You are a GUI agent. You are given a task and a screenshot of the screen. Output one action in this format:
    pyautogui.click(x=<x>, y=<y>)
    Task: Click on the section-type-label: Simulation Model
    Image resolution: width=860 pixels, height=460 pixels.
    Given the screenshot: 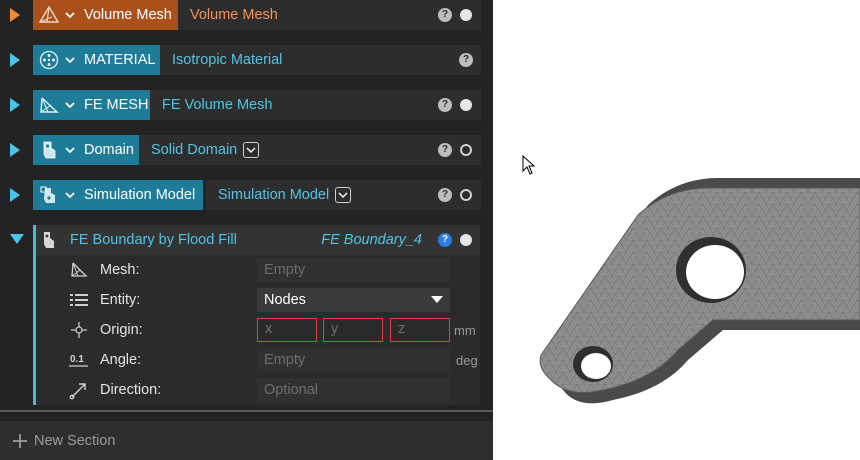 What is the action you would take?
    pyautogui.click(x=140, y=195)
    